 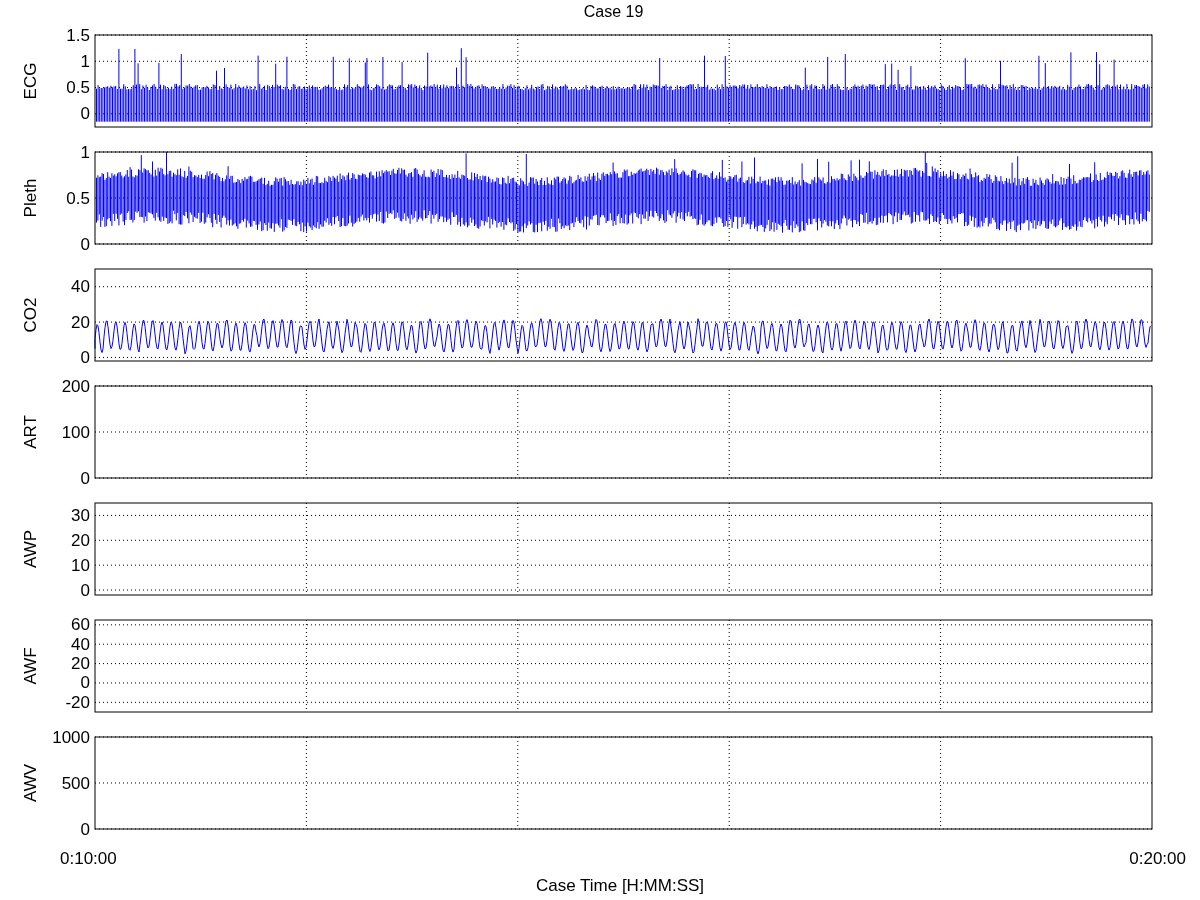 What do you see at coordinates (88, 859) in the screenshot?
I see `x-tick-label: 0:10:00` at bounding box center [88, 859].